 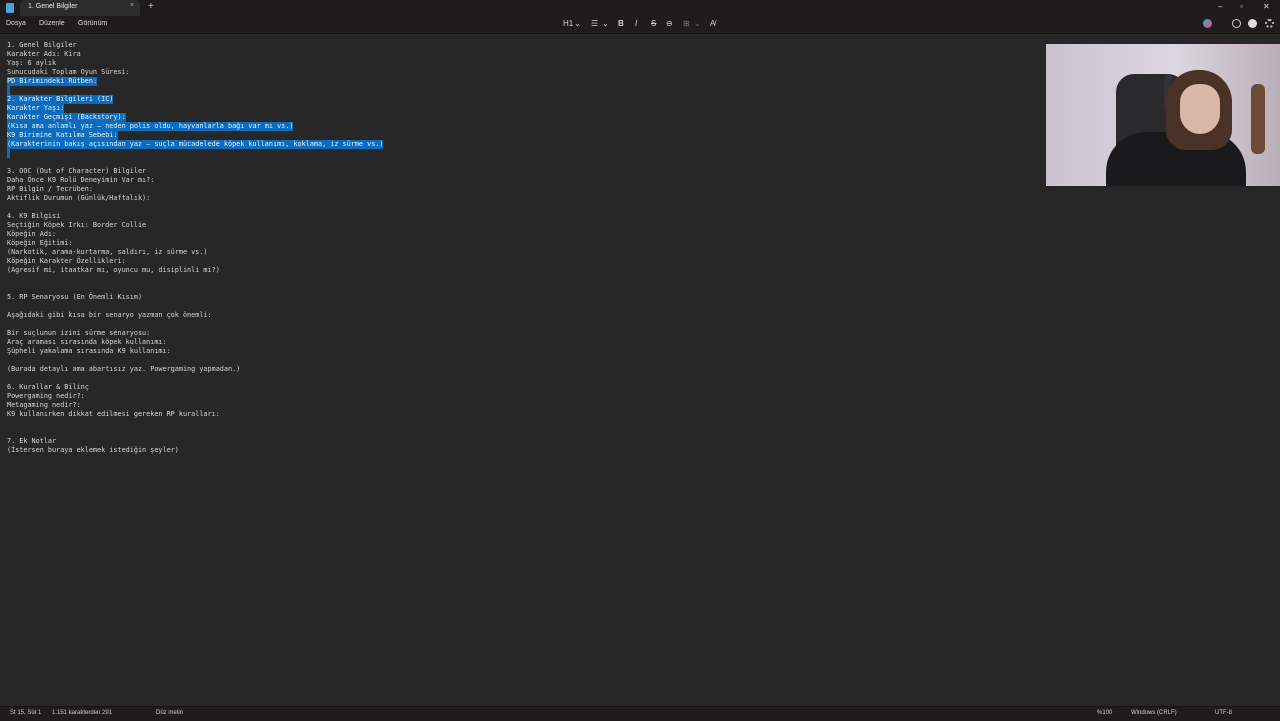 I want to click on character-count: 1.151 karakterden 291, so click(x=82, y=713).